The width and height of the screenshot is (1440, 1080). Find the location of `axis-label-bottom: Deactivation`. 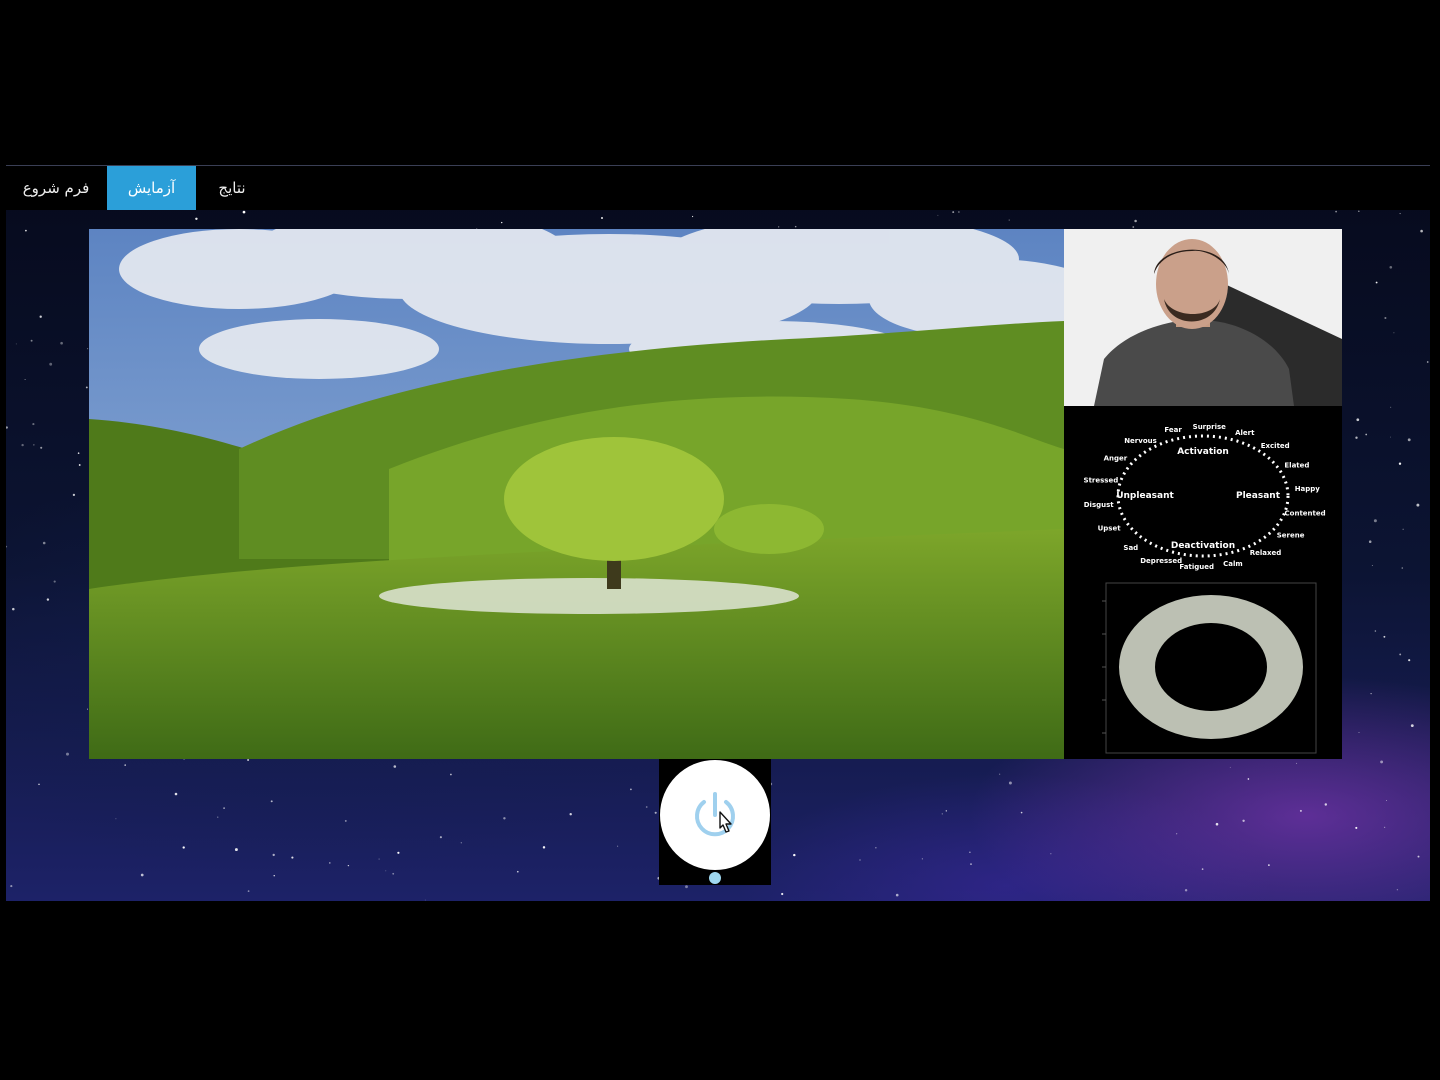

axis-label-bottom: Deactivation is located at coordinates (1203, 546).